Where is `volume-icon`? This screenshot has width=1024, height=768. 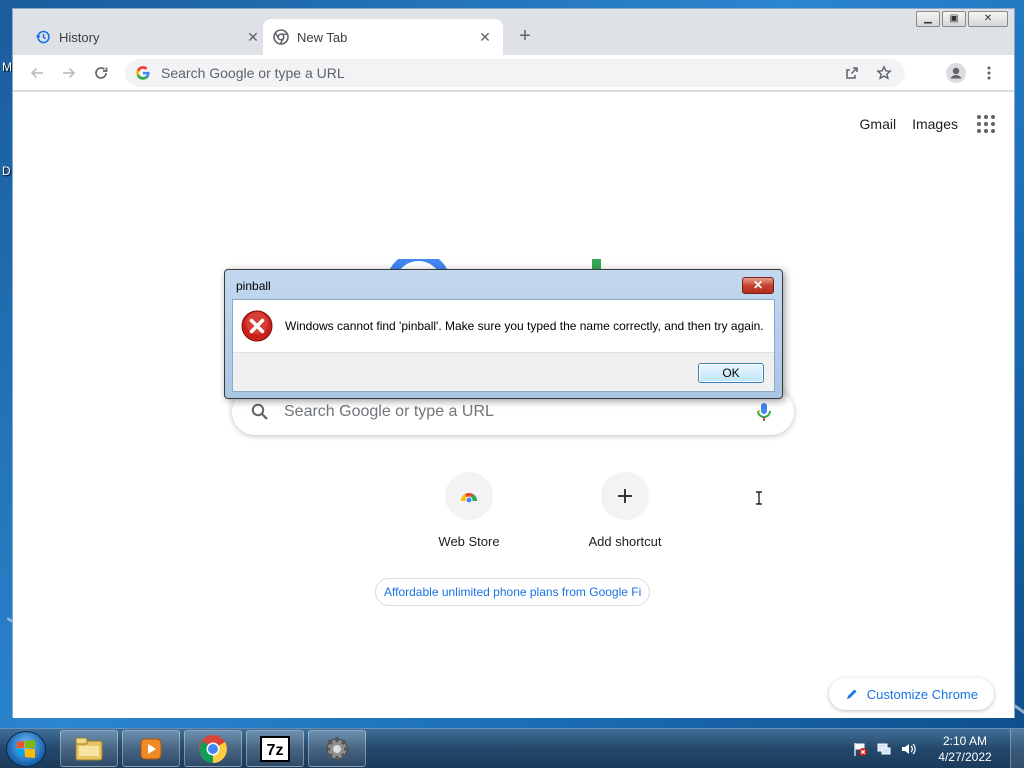 volume-icon is located at coordinates (908, 749).